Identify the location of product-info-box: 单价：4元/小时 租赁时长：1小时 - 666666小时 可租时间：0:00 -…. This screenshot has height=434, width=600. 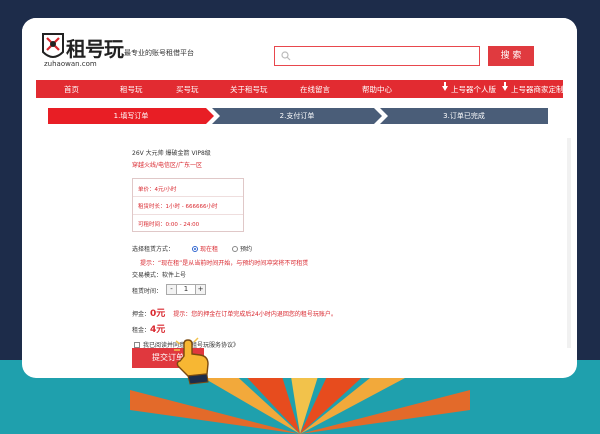
(188, 205).